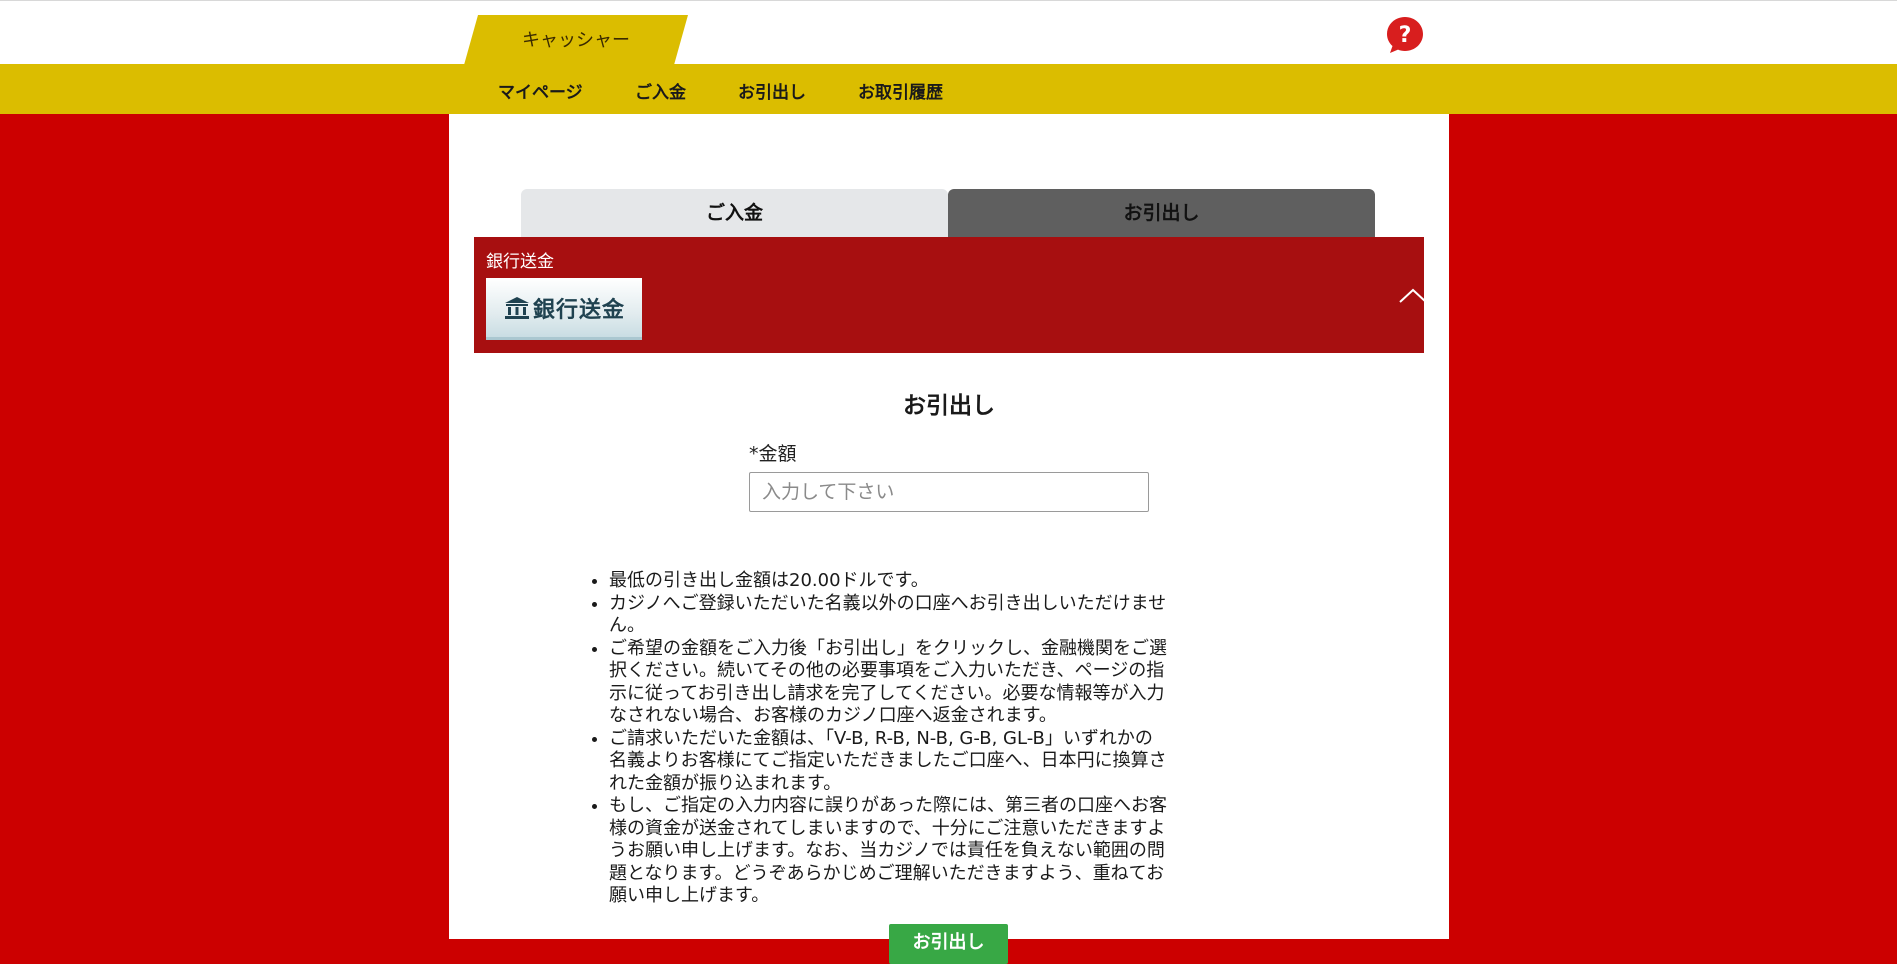  I want to click on nav-item-history: お取引履歴, so click(900, 90).